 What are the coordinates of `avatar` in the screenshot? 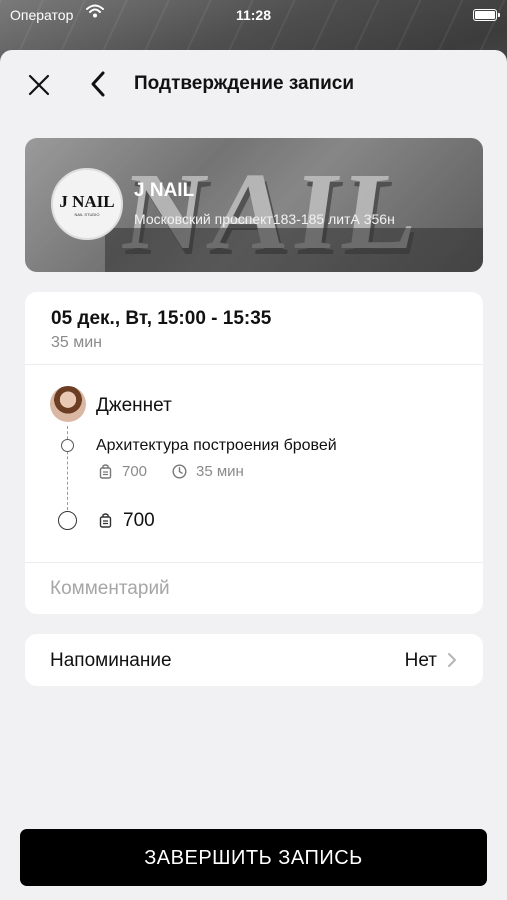 It's located at (68, 404).